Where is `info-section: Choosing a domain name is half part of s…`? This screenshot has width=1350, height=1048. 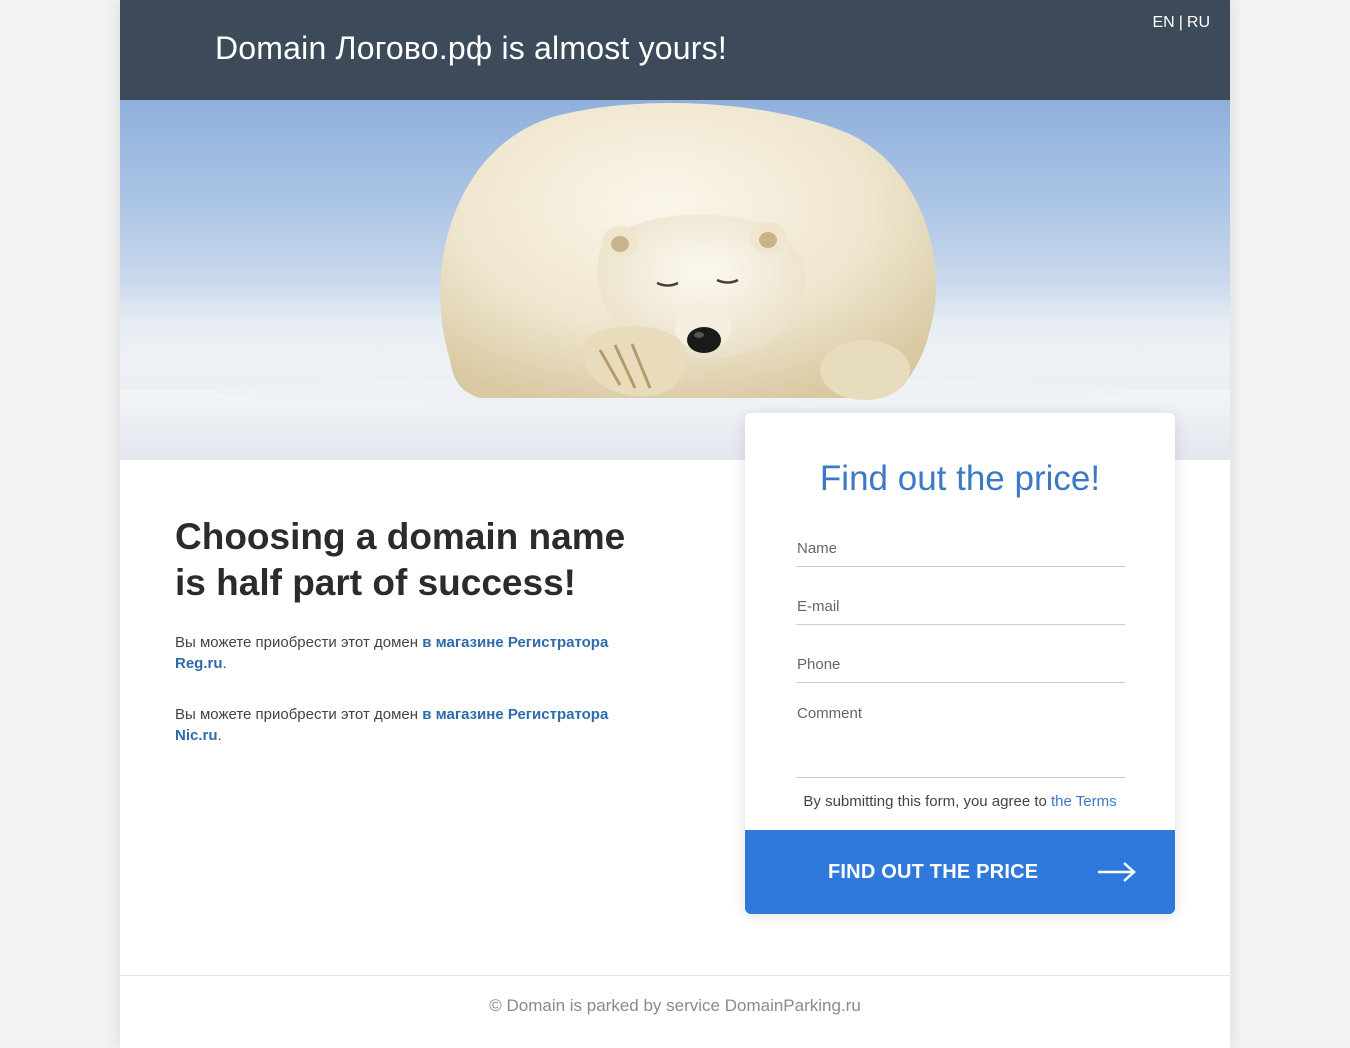 info-section: Choosing a domain name is half part of s… is located at coordinates (425, 630).